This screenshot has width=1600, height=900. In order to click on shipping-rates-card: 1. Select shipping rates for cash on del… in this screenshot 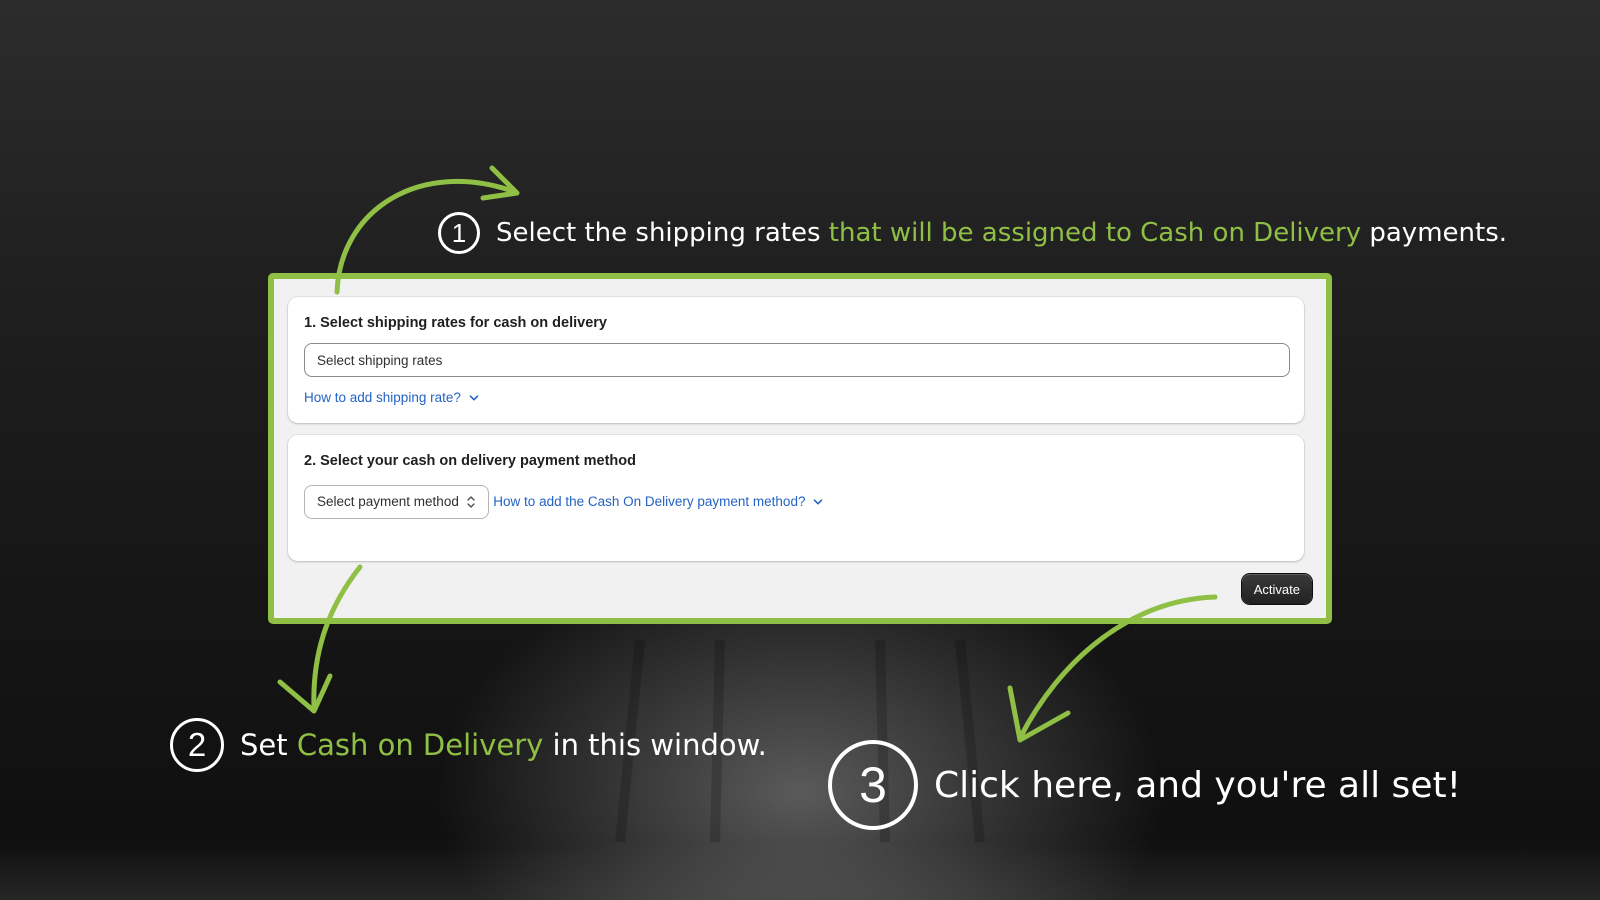, I will do `click(796, 360)`.